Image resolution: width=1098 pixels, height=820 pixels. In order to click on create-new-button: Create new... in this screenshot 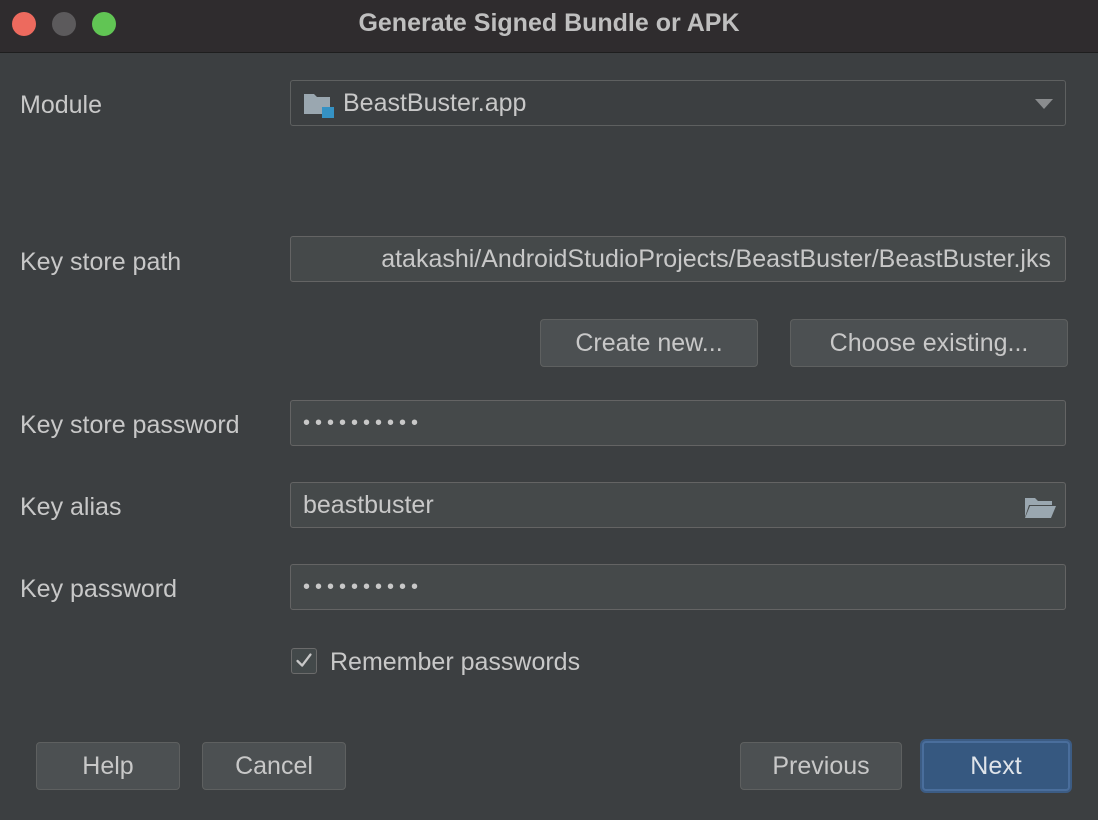, I will do `click(649, 343)`.